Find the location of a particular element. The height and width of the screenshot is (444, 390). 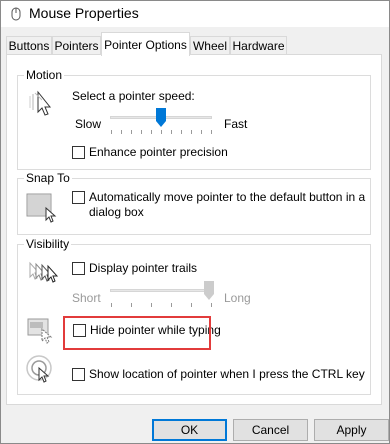

auto-move-pointer-checkbox is located at coordinates (78, 197).